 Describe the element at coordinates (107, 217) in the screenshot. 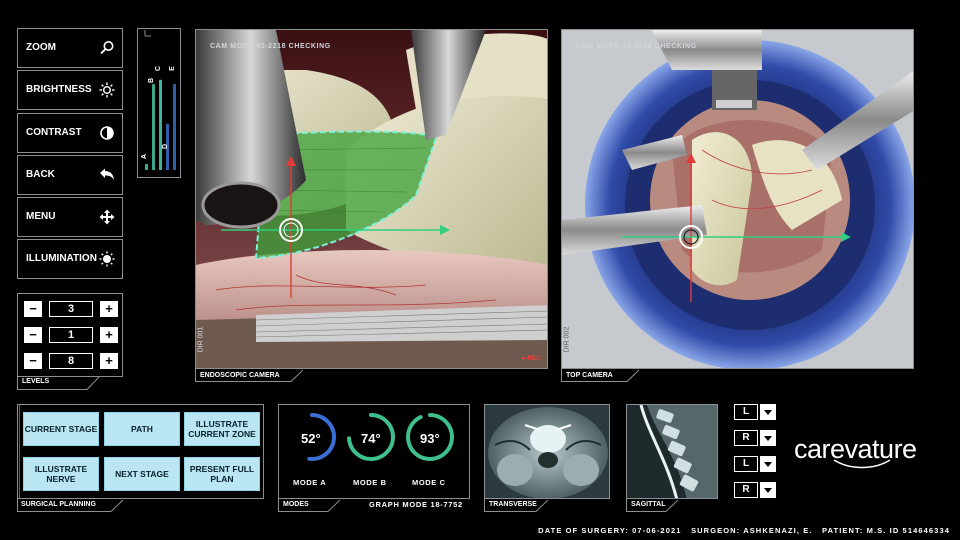

I see `move-arrows-icon` at that location.